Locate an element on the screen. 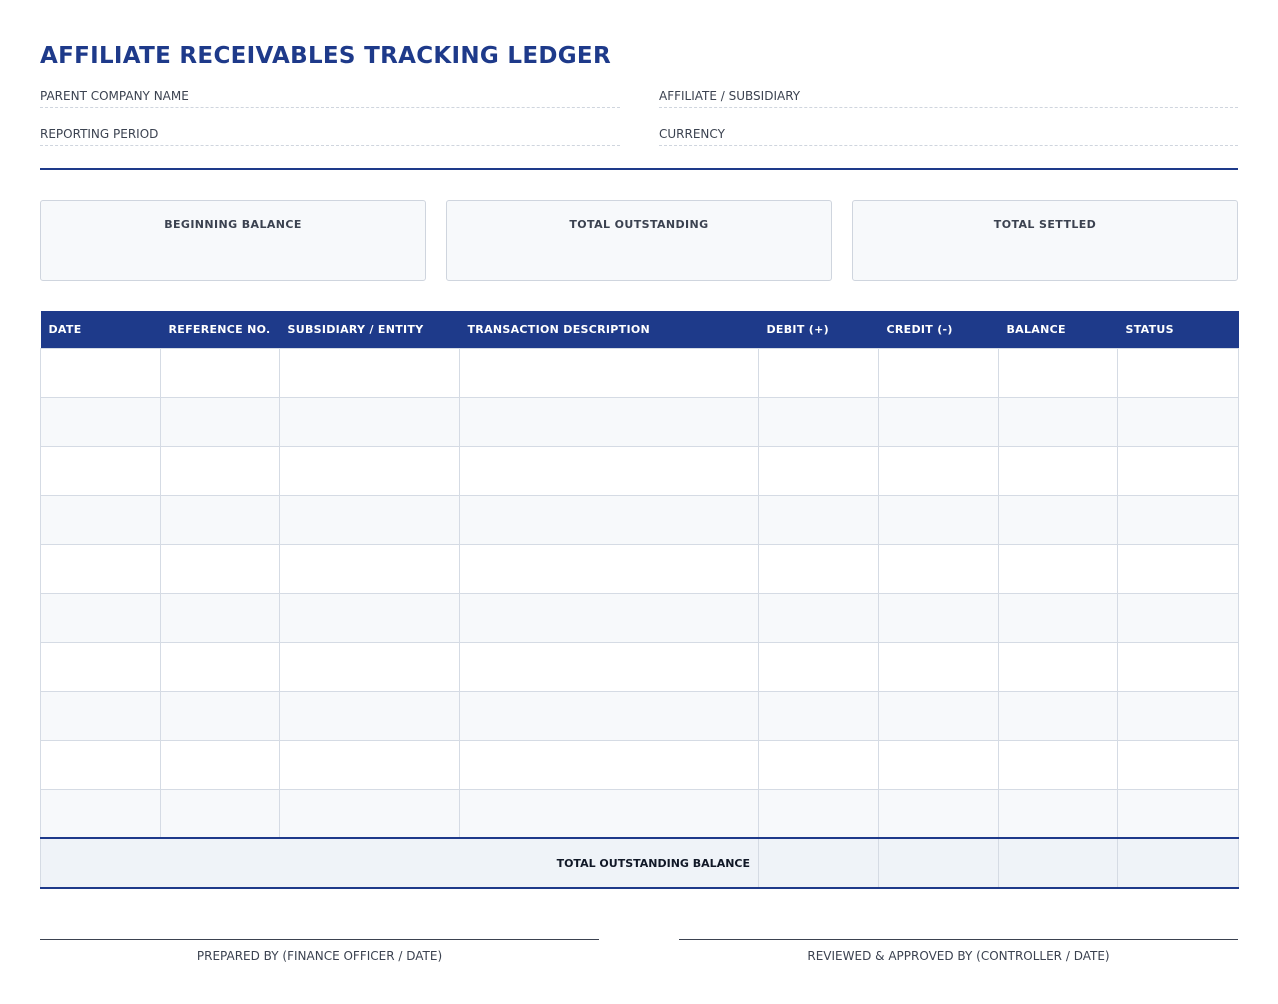 The image size is (1278, 1004). total-debit-cell is located at coordinates (818, 863).